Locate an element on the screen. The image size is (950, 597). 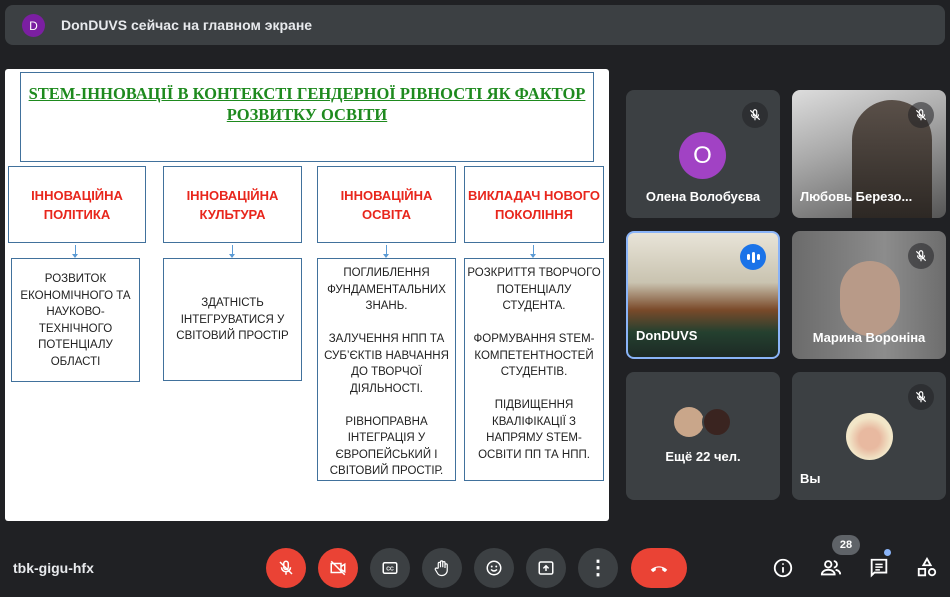
participant-avatar: O is located at coordinates (702, 155).